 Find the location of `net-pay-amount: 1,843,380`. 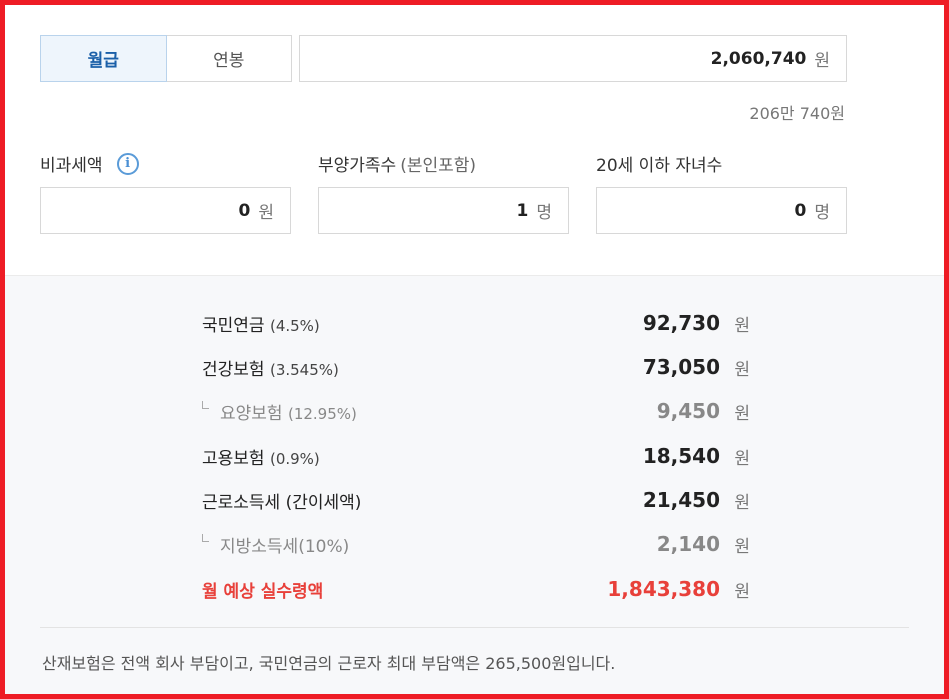

net-pay-amount: 1,843,380 is located at coordinates (663, 589).